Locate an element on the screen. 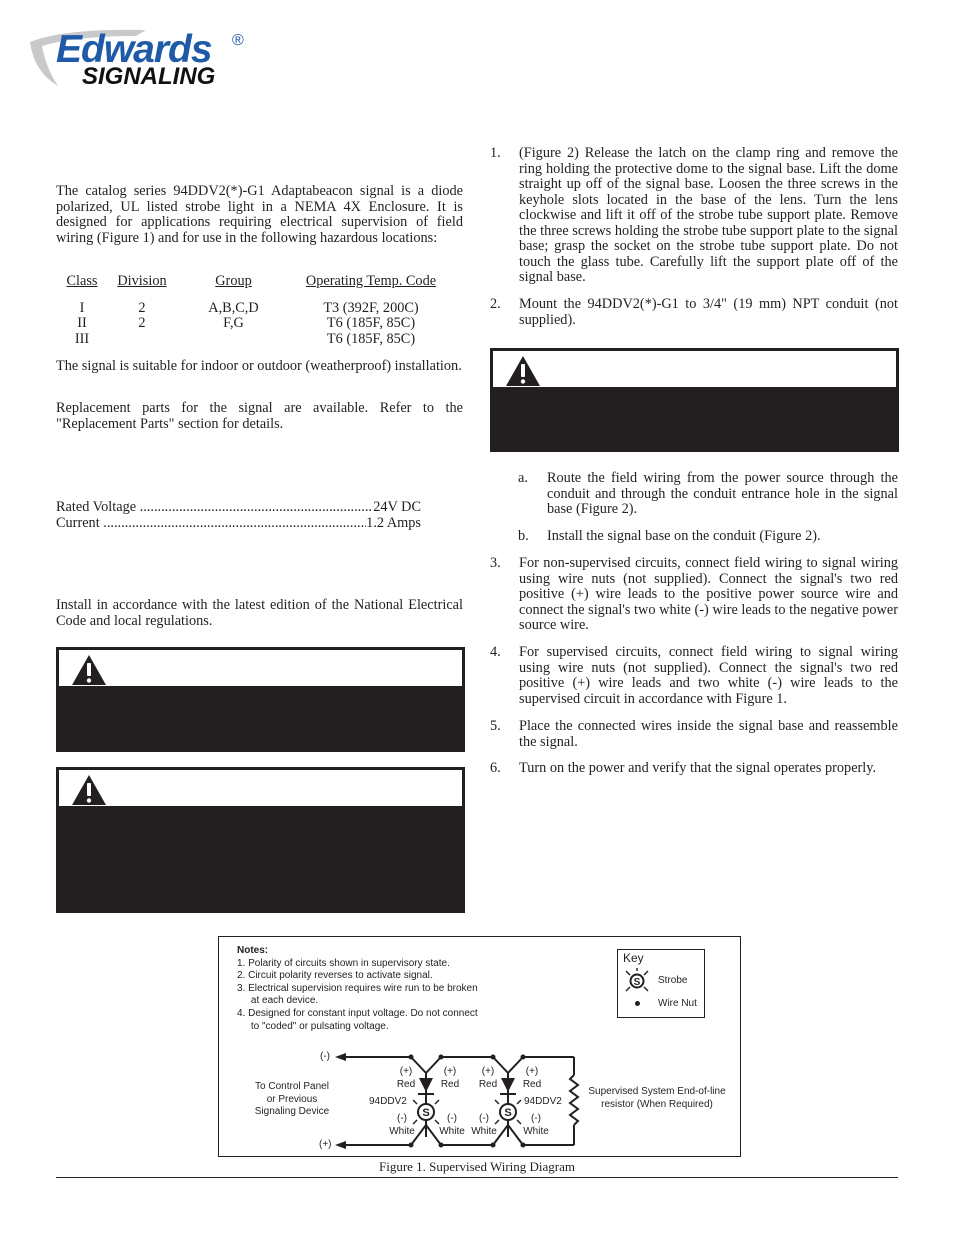 The image size is (954, 1235). eol-label-line: resistor (When Required) is located at coordinates (657, 1104).